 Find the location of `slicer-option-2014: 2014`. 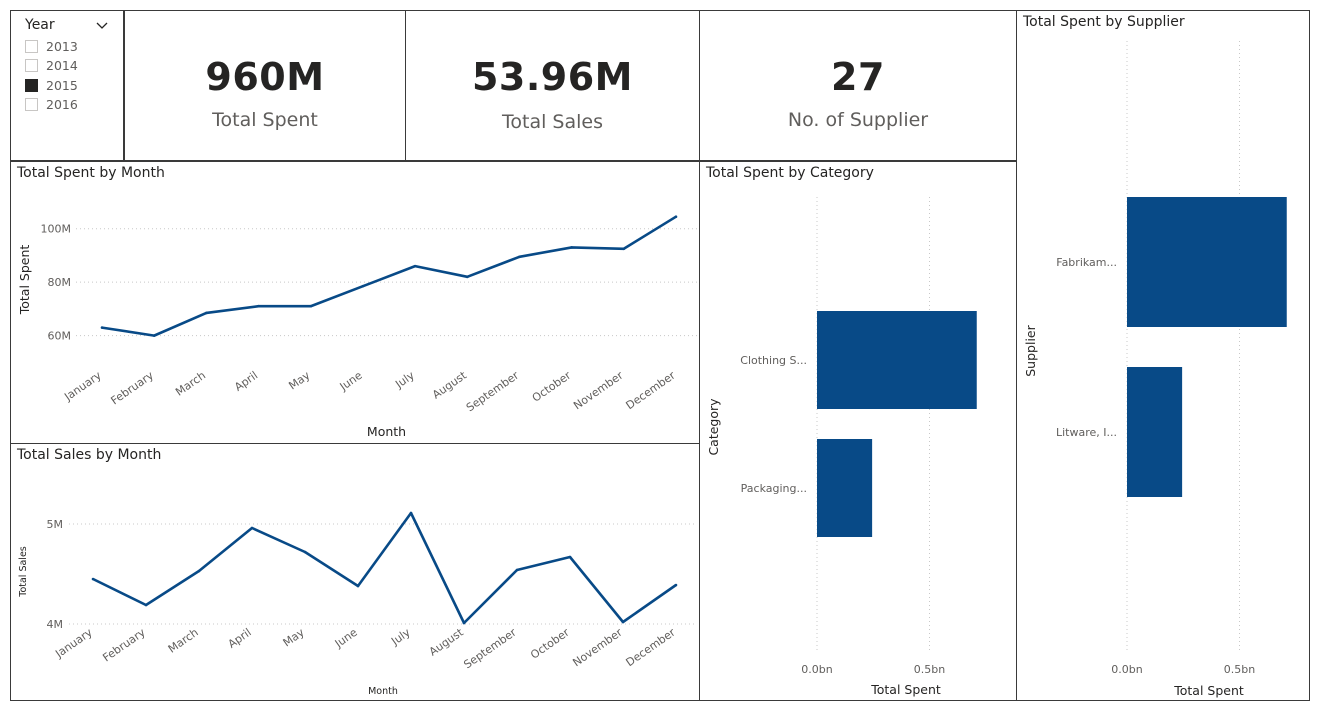

slicer-option-2014: 2014 is located at coordinates (51, 65).